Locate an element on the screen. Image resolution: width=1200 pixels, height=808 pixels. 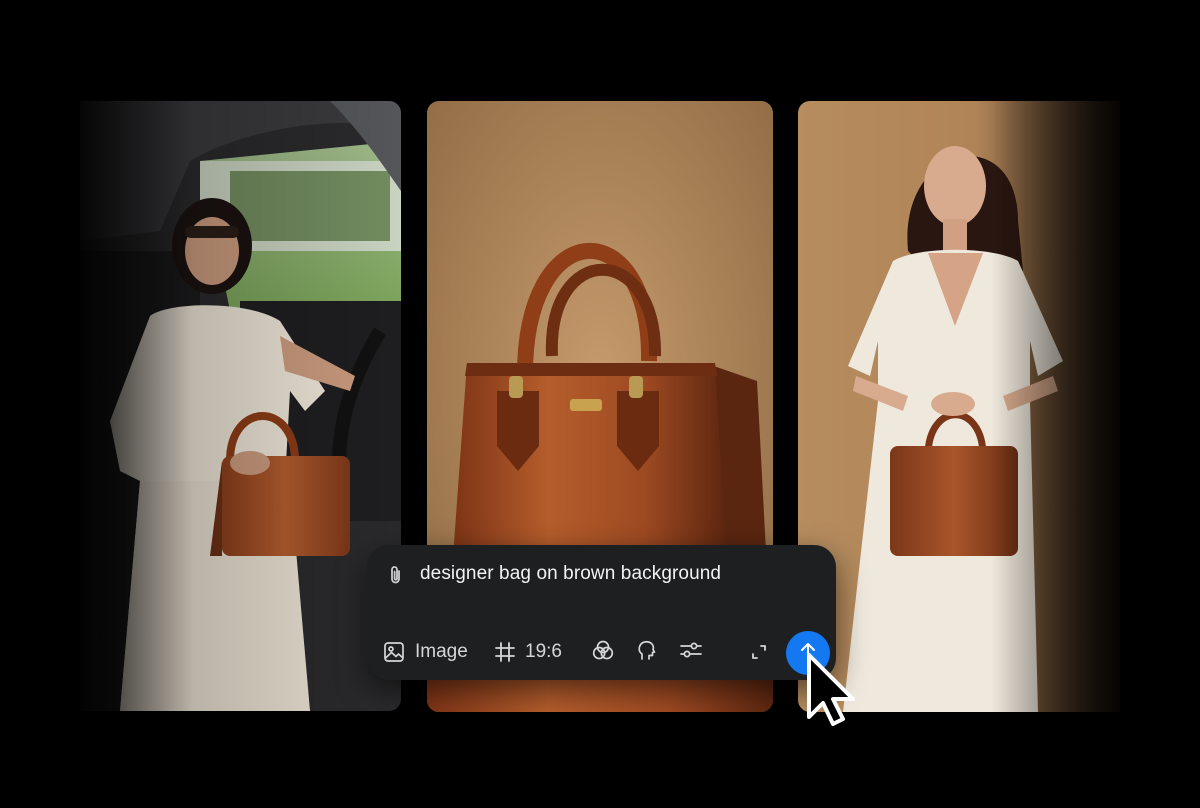
character-button is located at coordinates (647, 652).